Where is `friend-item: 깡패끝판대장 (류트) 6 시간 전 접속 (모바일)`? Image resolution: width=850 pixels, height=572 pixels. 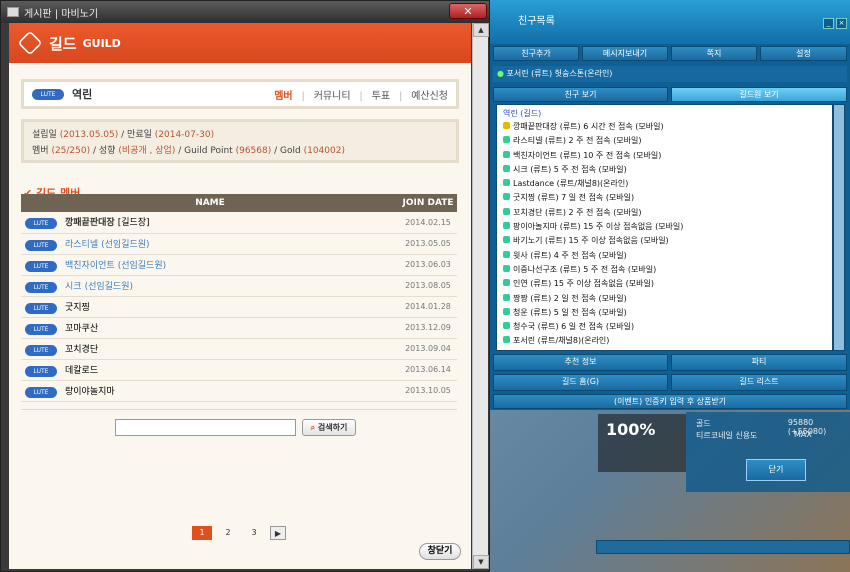
friend-item: 깡패끝판대장 (류트) 6 시간 전 접속 (모바일) is located at coordinates (667, 128).